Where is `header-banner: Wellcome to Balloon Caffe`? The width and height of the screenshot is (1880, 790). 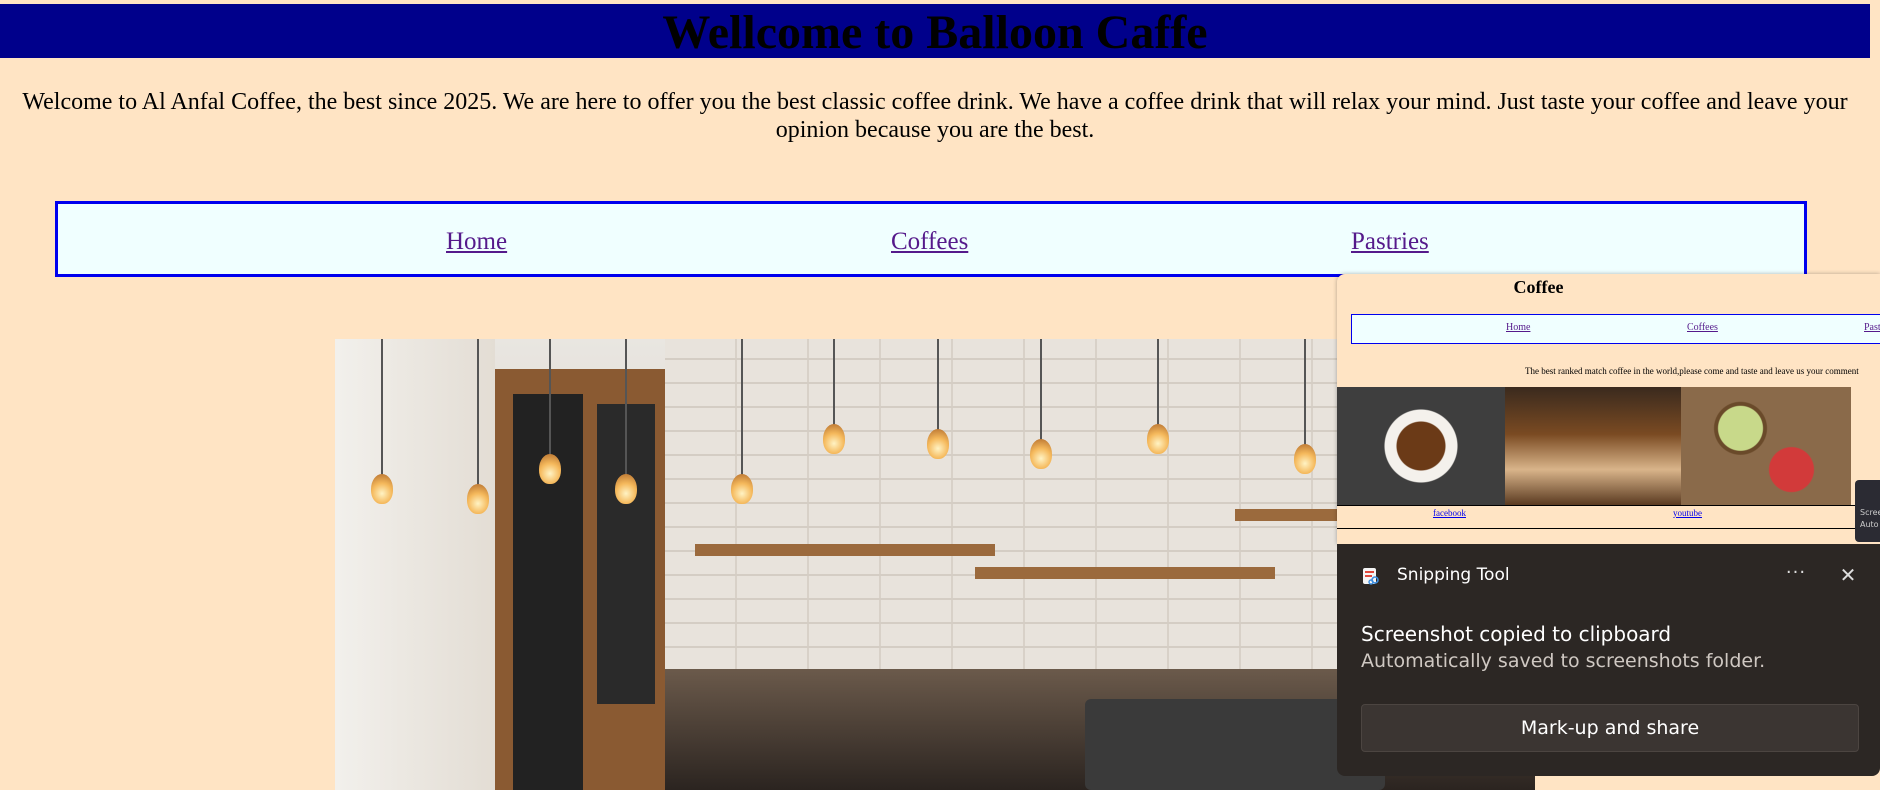 header-banner: Wellcome to Balloon Caffe is located at coordinates (935, 31).